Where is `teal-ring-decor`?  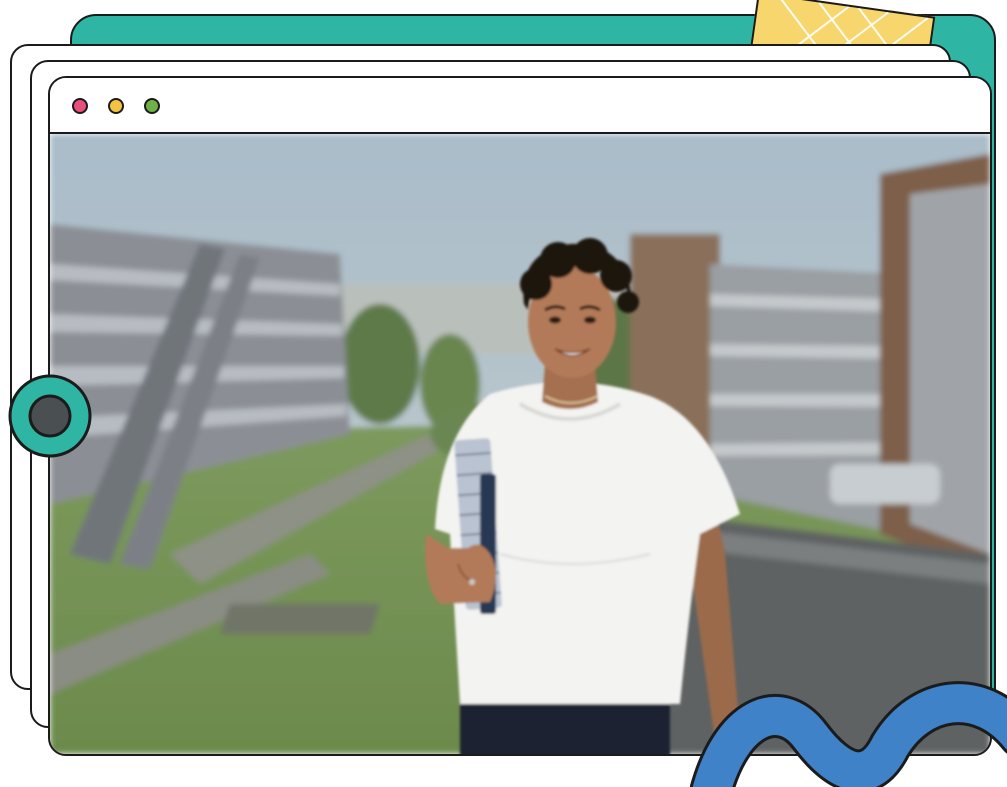 teal-ring-decor is located at coordinates (50, 416).